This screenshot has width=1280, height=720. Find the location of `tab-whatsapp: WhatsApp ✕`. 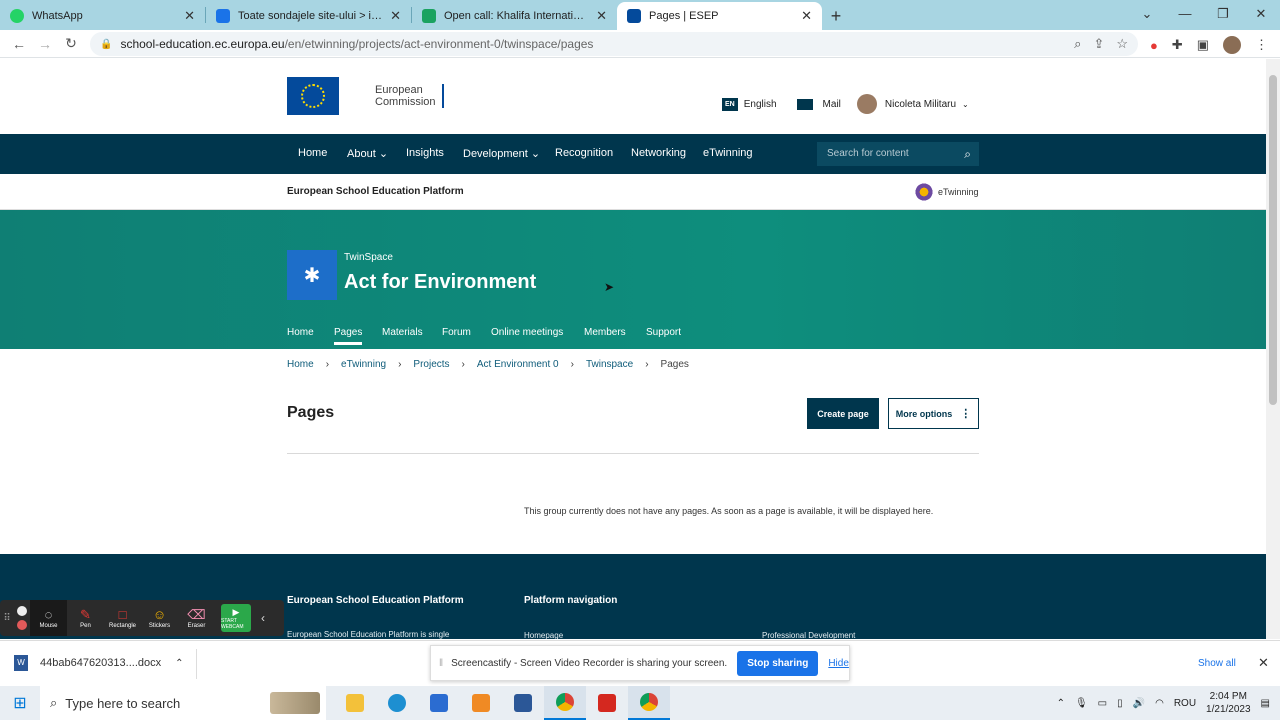

tab-whatsapp: WhatsApp ✕ is located at coordinates (102, 16).